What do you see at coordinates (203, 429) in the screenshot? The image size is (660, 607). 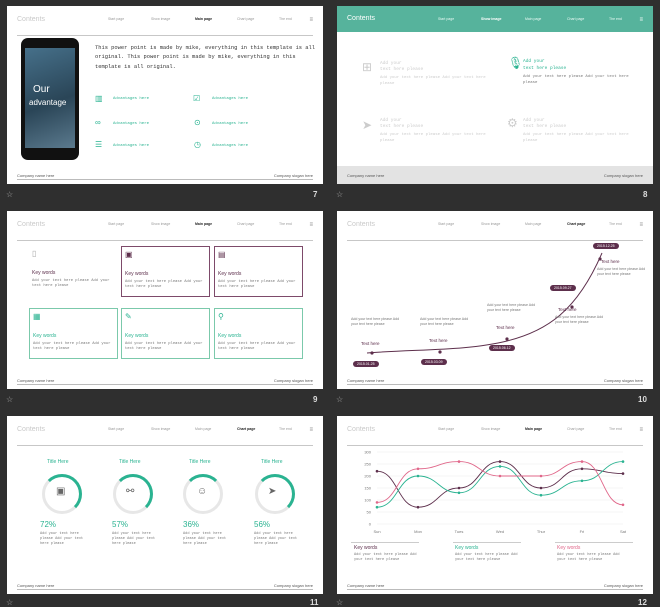 I see `nav-item: Main page` at bounding box center [203, 429].